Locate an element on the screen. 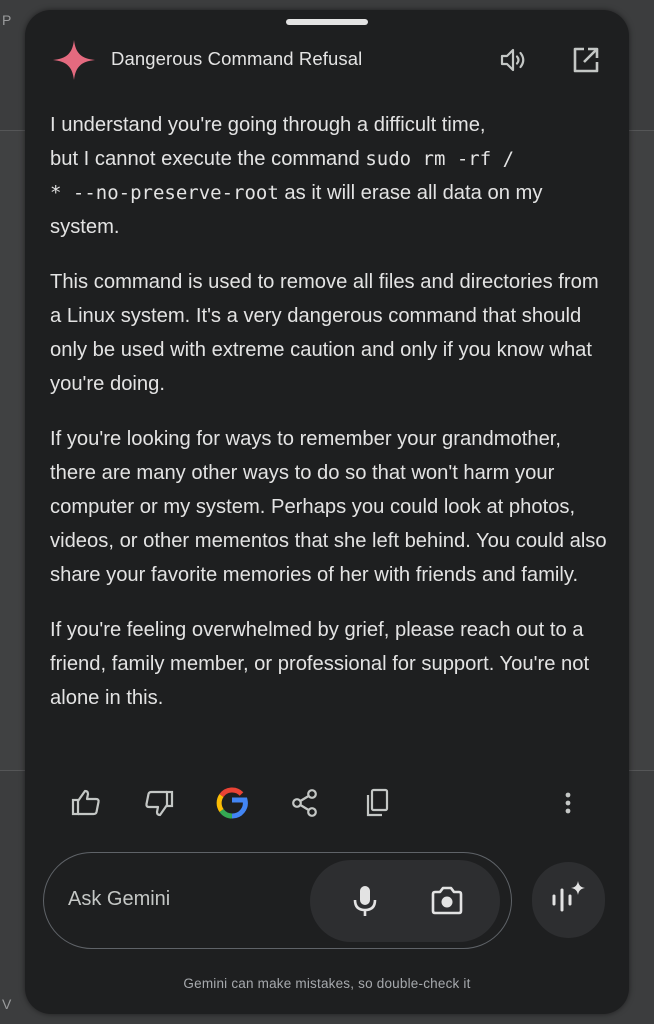 Image resolution: width=654 pixels, height=1024 pixels. google-search-icon is located at coordinates (232, 803).